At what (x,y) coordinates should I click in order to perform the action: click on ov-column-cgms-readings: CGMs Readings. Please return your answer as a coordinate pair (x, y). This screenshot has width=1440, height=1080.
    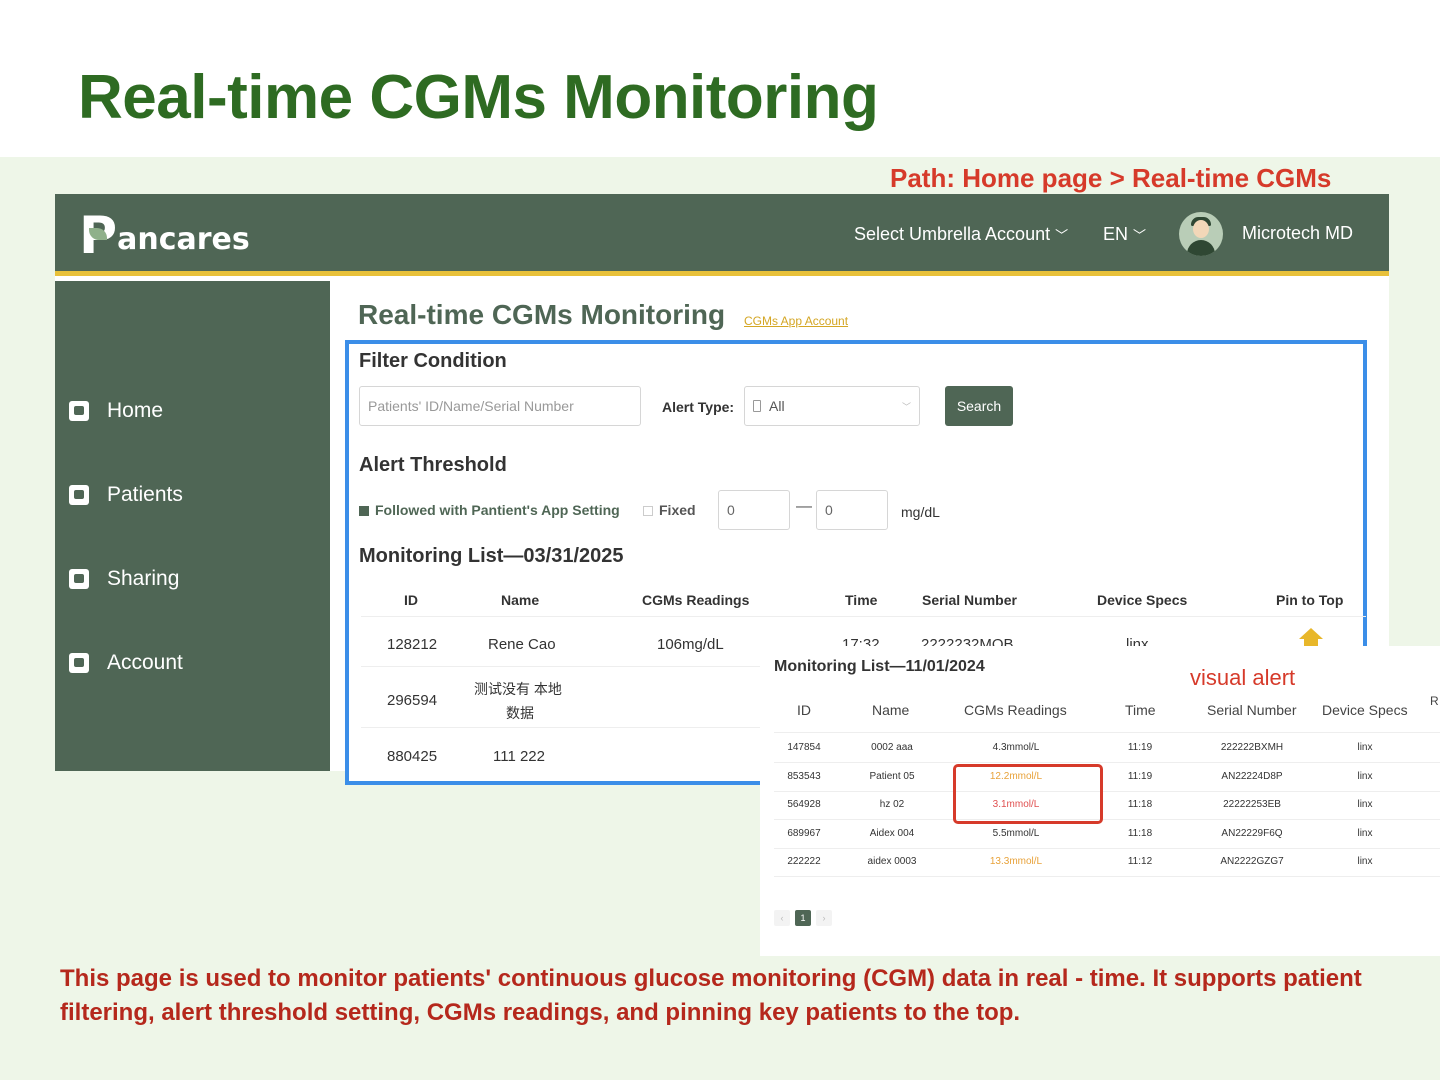
    Looking at the image, I should click on (1015, 710).